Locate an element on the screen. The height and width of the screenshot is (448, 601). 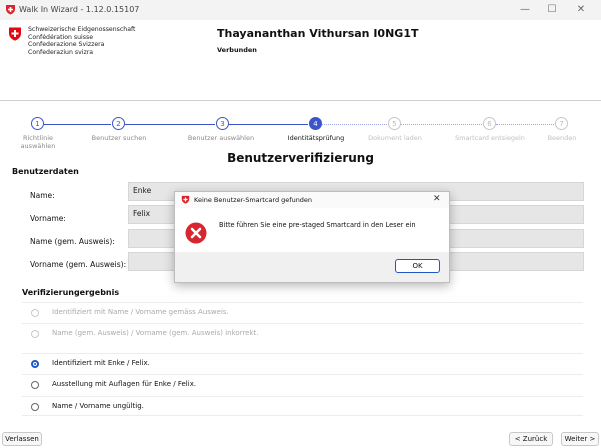
step-5-label: Dokument laden is located at coordinates (395, 138).